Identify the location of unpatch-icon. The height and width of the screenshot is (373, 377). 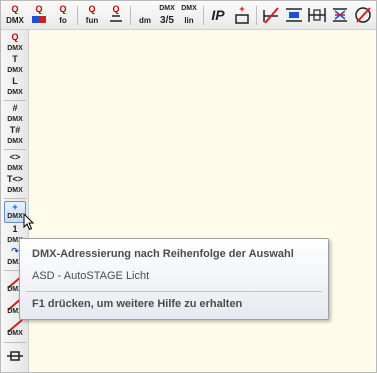
(271, 15).